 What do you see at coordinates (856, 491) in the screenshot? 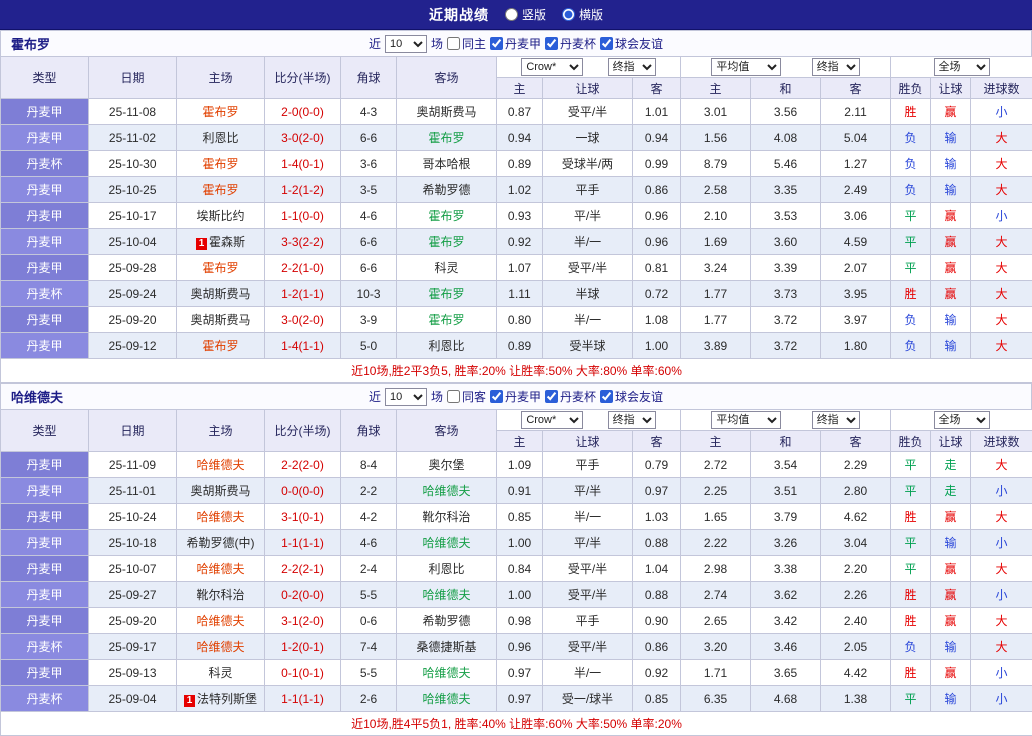
I see `euro-away-odds: 2.80` at bounding box center [856, 491].